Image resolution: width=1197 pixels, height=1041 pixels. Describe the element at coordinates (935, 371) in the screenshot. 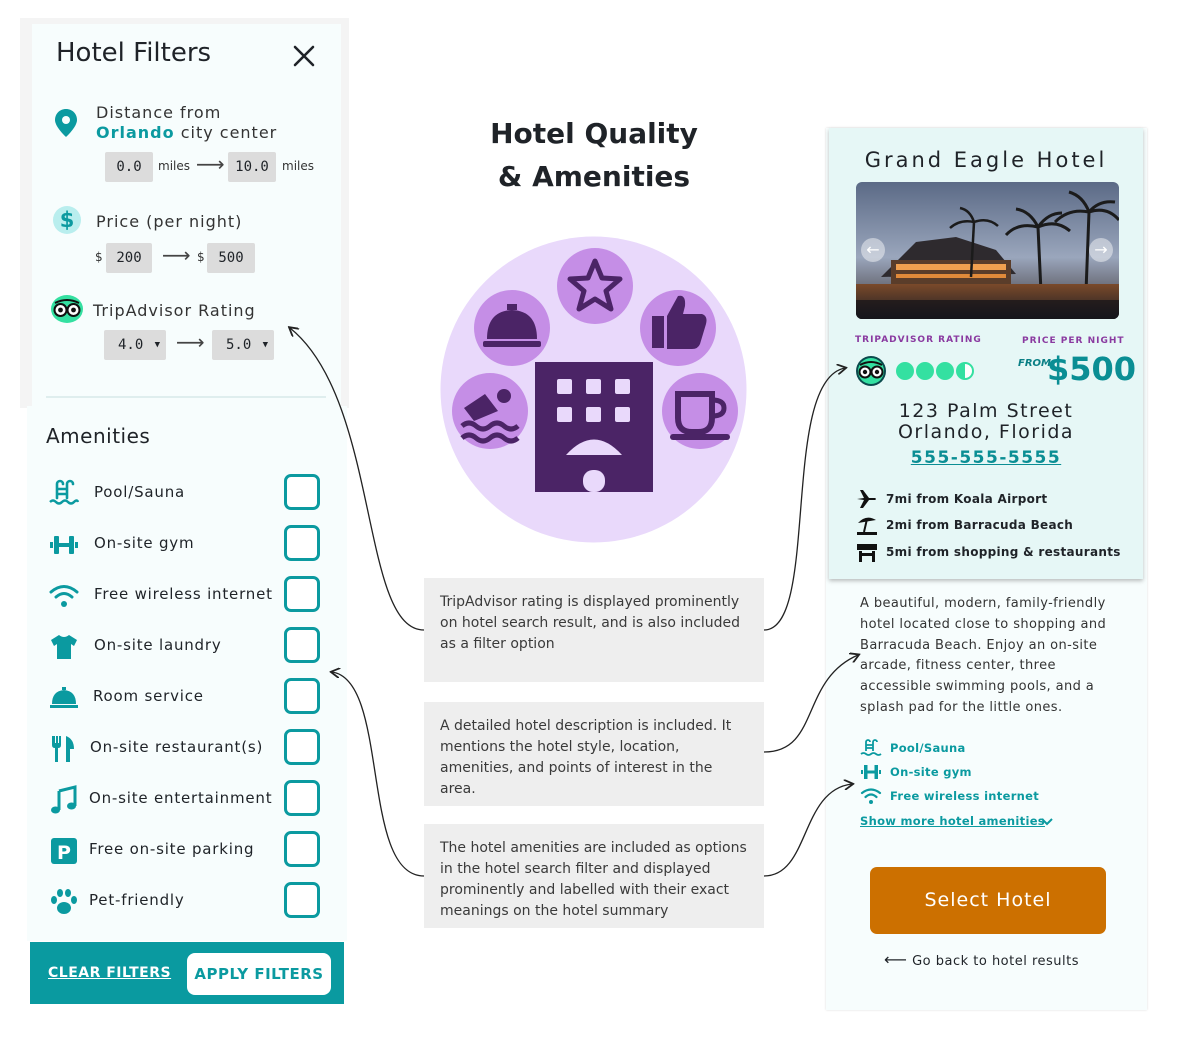

I see `tripadvisor-rating-dots` at that location.